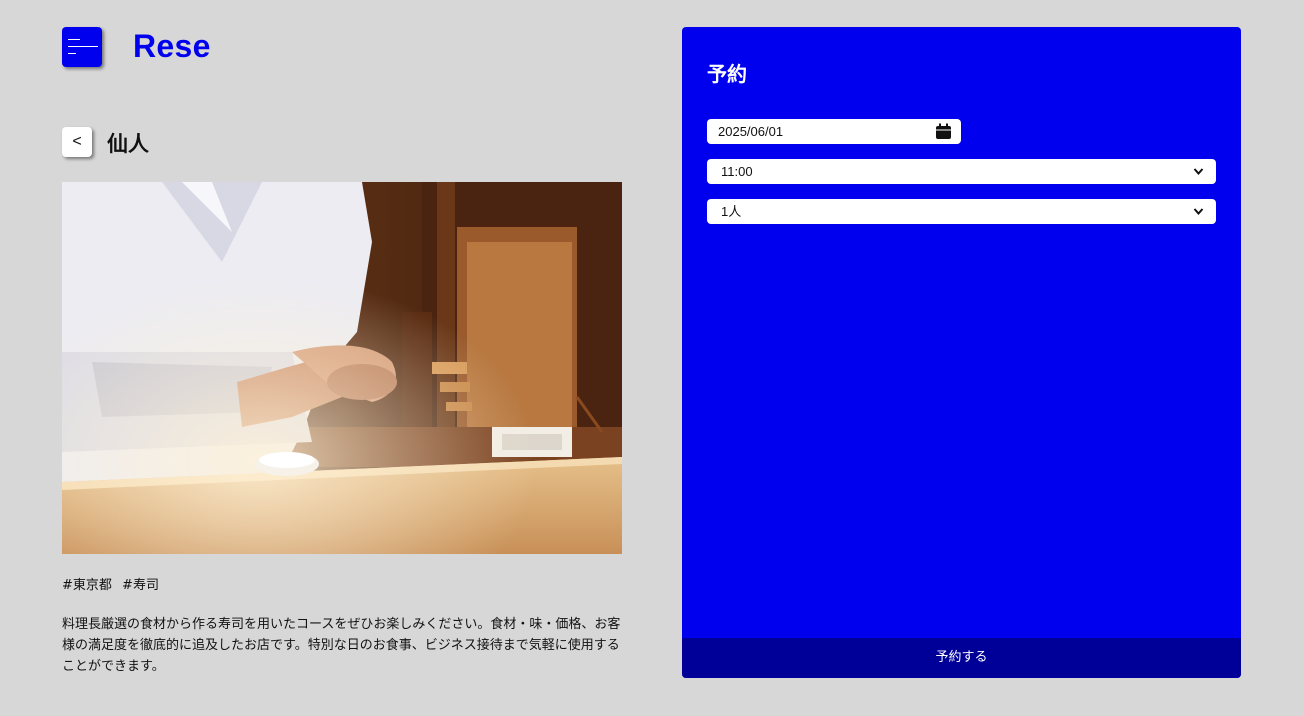 Image resolution: width=1304 pixels, height=716 pixels. Describe the element at coordinates (751, 131) in the screenshot. I see `date-value: 2025/06/01` at that location.